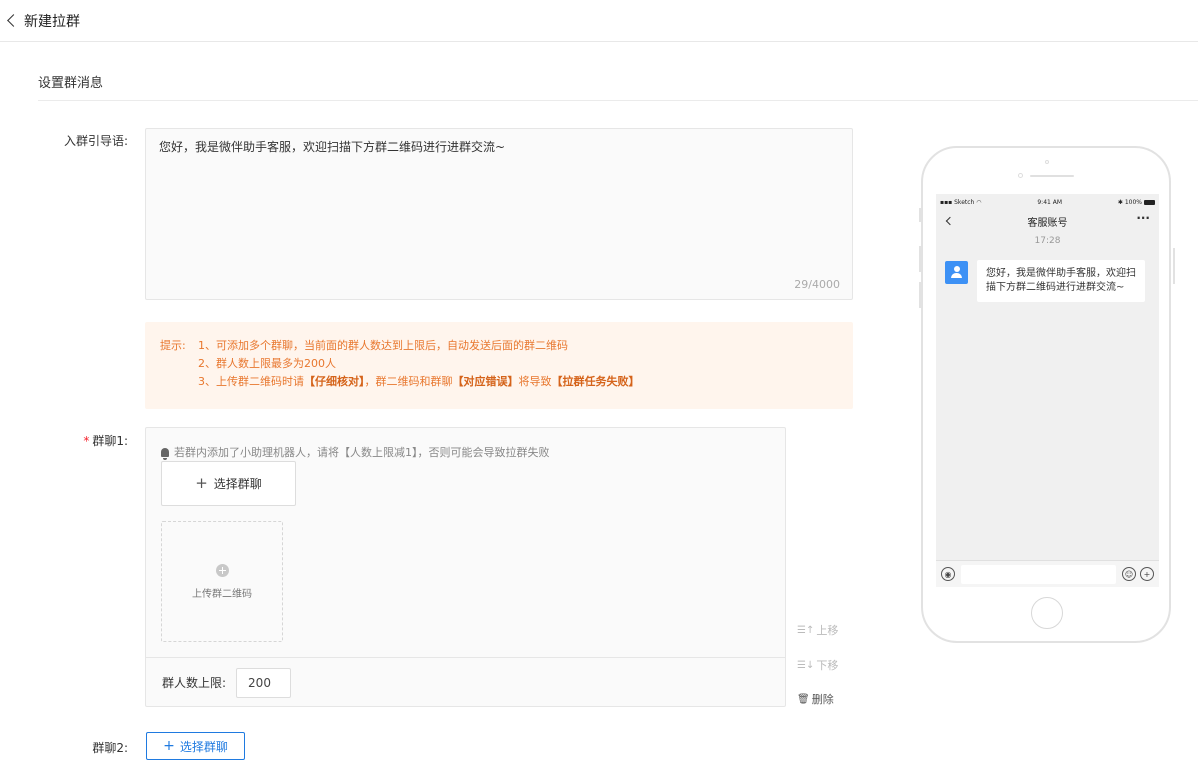  I want to click on char-counter: 29/4000, so click(817, 284).